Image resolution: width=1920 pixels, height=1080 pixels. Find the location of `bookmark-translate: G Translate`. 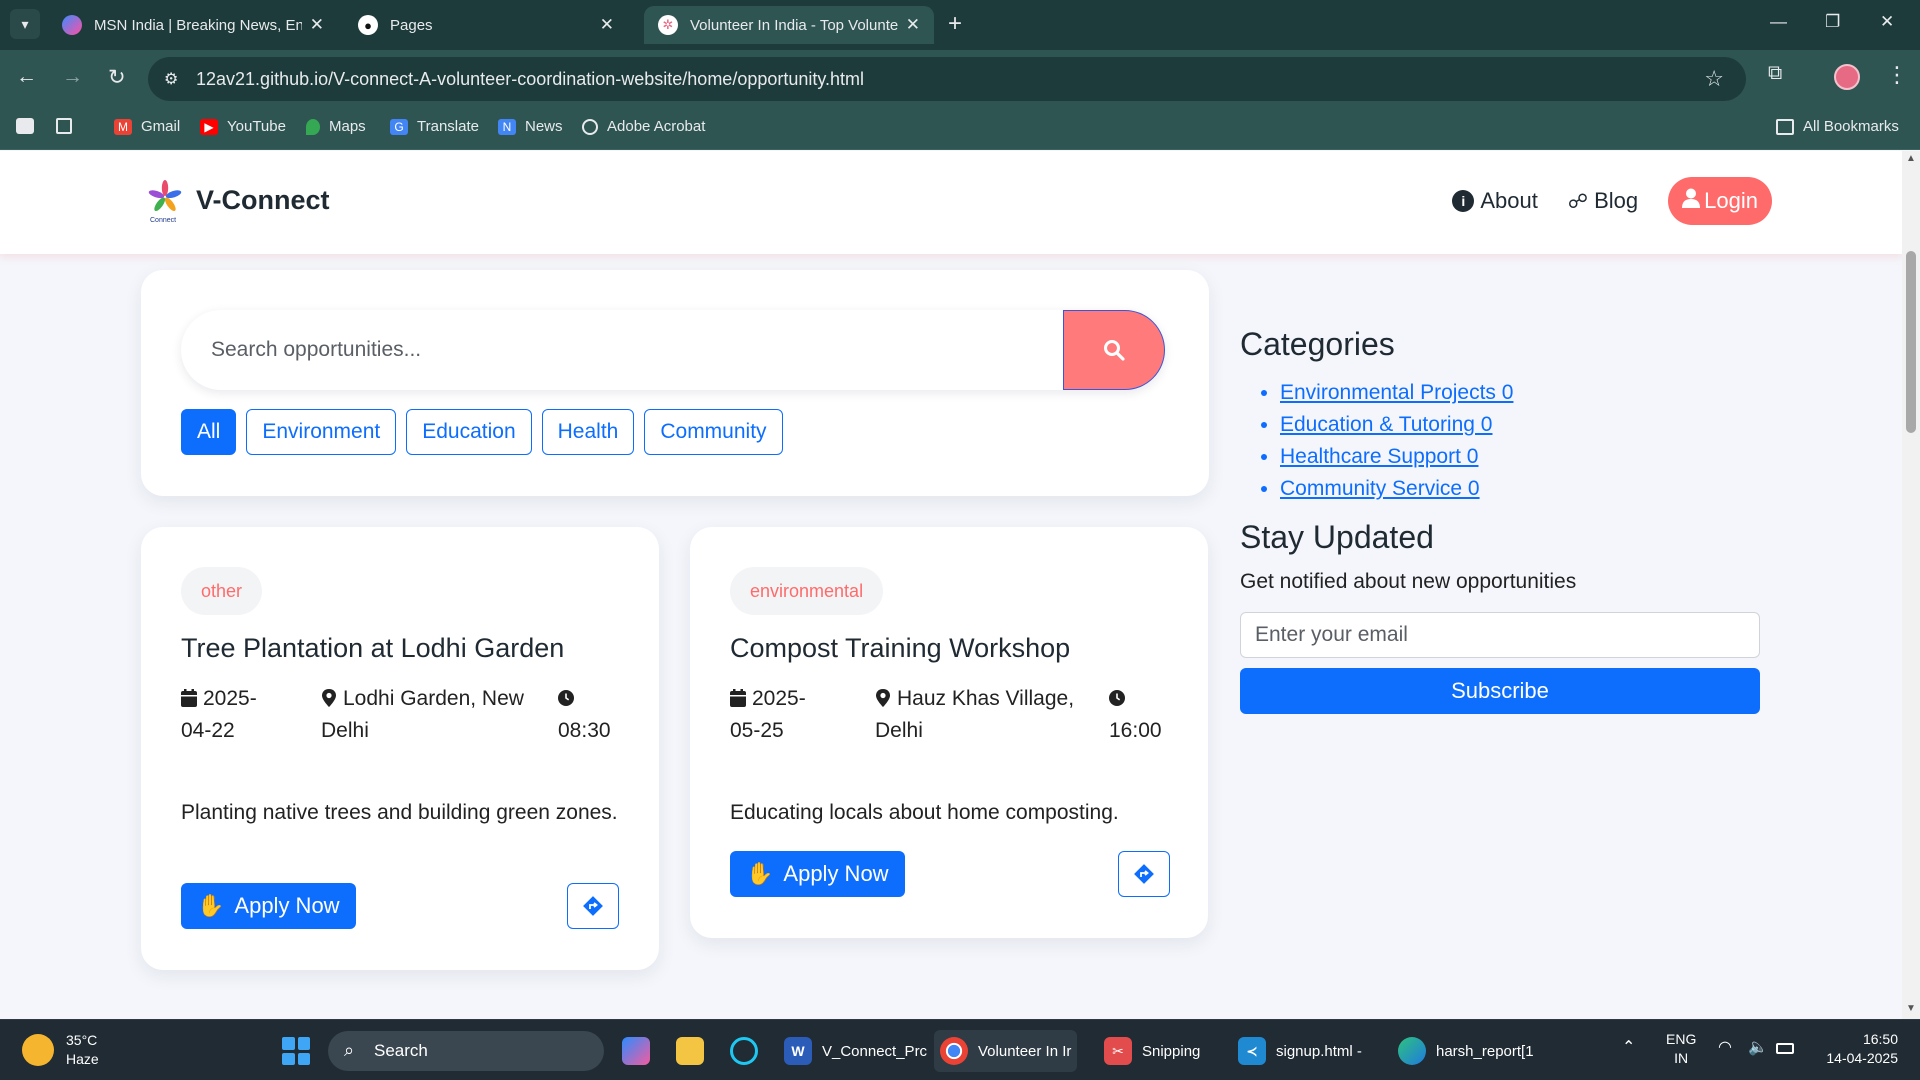

bookmark-translate: G Translate is located at coordinates (434, 126).